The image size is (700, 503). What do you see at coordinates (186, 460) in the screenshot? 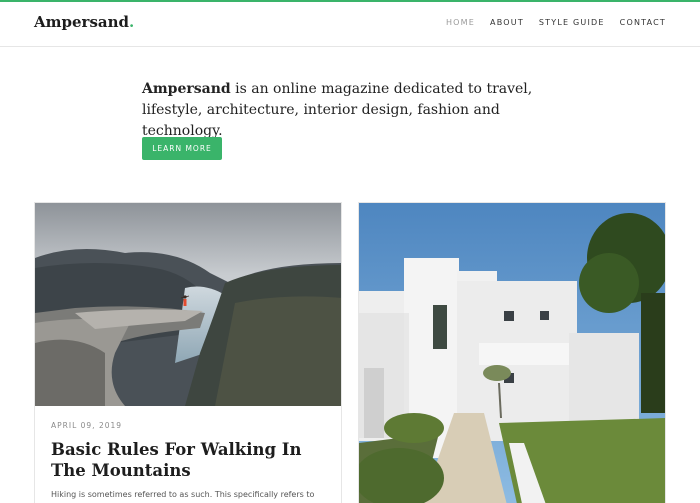
I see `post-title: Basic Rules For Walking In The Mountains` at bounding box center [186, 460].